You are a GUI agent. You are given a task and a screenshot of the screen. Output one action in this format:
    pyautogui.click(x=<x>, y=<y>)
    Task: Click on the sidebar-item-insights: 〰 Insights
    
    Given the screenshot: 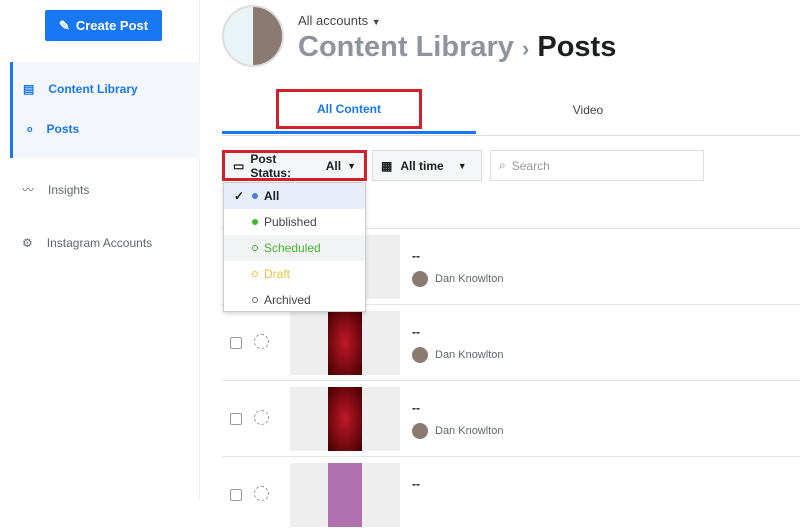 What is the action you would take?
    pyautogui.click(x=55, y=189)
    